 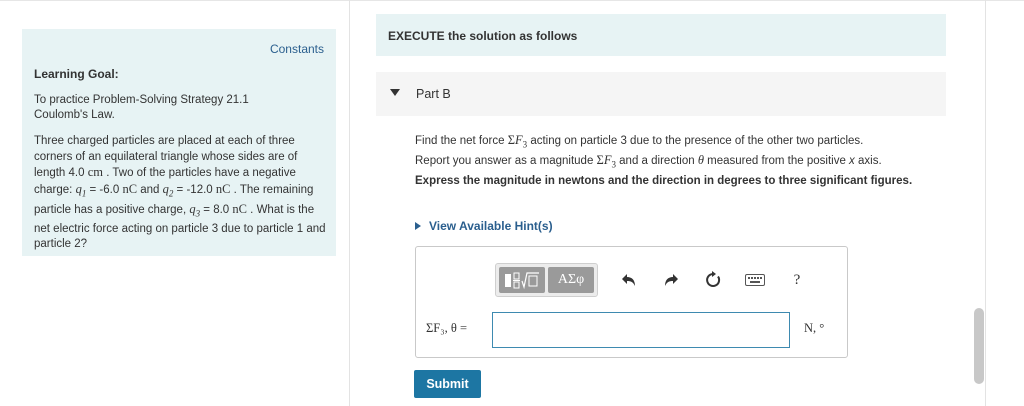 I want to click on q1-value: = -6.0, so click(x=104, y=189).